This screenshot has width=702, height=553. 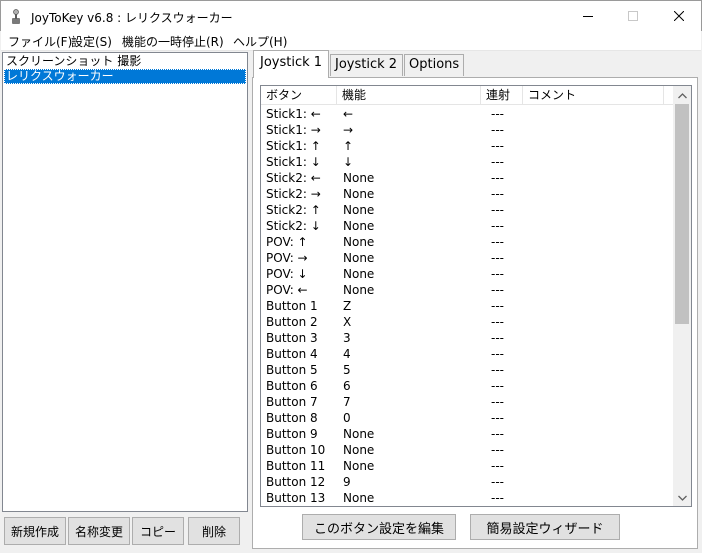 I want to click on table-row: Button 6 6 ---, so click(x=467, y=386).